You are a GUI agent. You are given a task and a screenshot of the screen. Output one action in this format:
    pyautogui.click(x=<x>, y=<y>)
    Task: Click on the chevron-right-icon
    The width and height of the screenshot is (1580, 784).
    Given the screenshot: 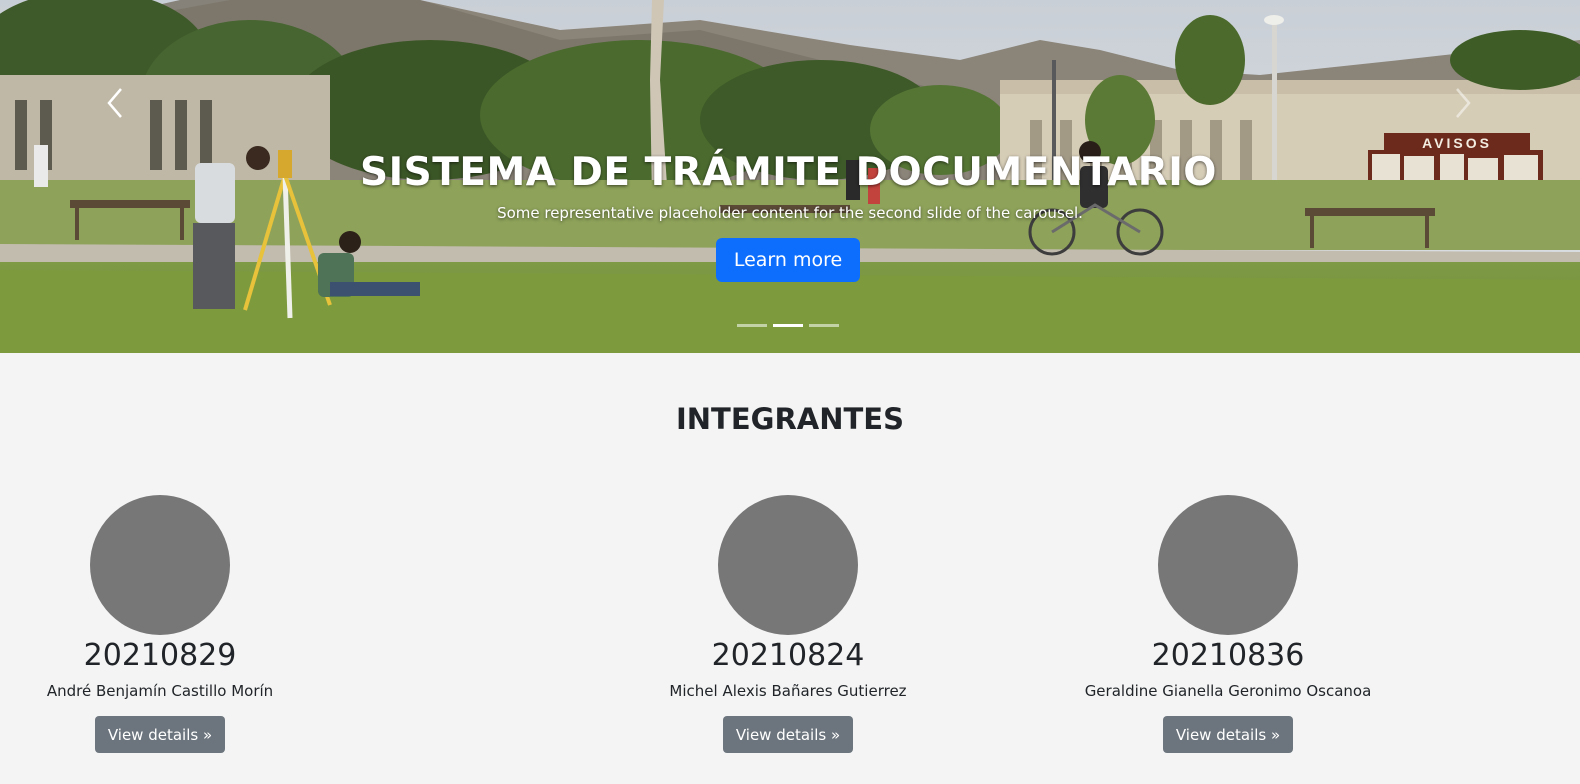 What is the action you would take?
    pyautogui.click(x=1462, y=103)
    